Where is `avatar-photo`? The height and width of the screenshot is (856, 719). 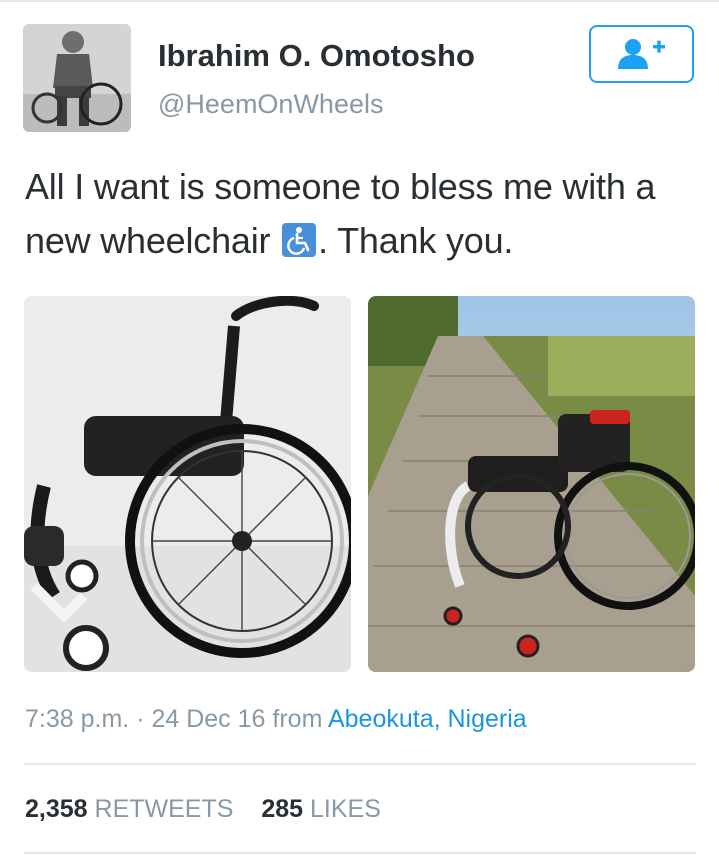 avatar-photo is located at coordinates (77, 78).